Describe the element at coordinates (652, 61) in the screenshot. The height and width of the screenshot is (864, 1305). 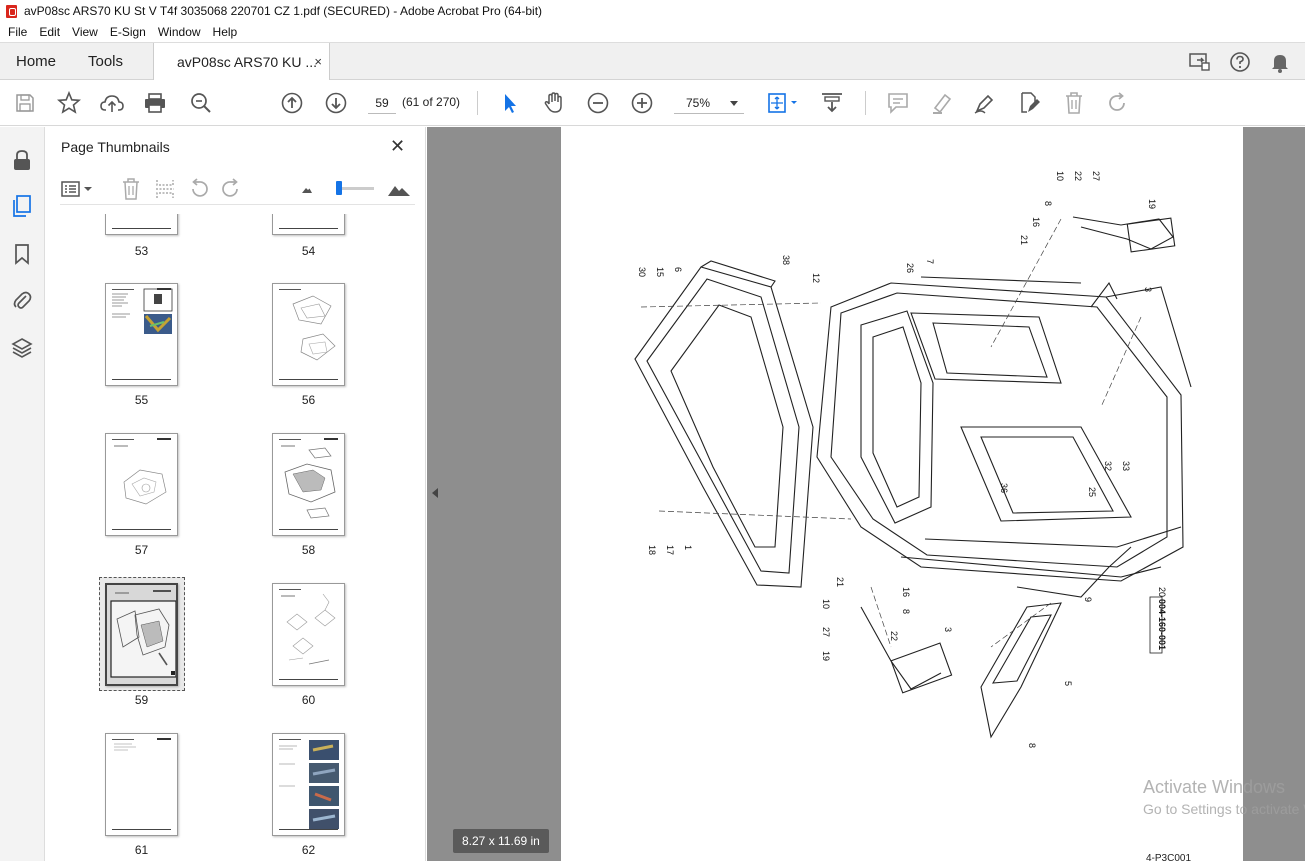
I see `tab-bar: Home Tools avP08sc ARS70 KU ... ×` at that location.